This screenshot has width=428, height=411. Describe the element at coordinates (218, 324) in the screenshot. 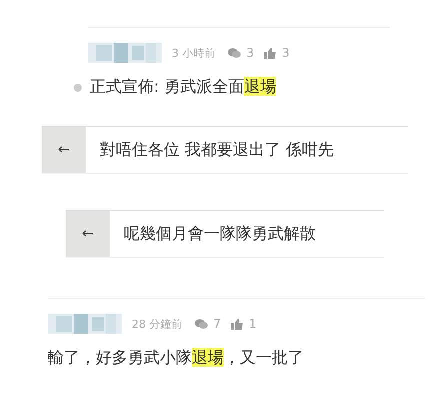

I see `reply-count: 7` at that location.